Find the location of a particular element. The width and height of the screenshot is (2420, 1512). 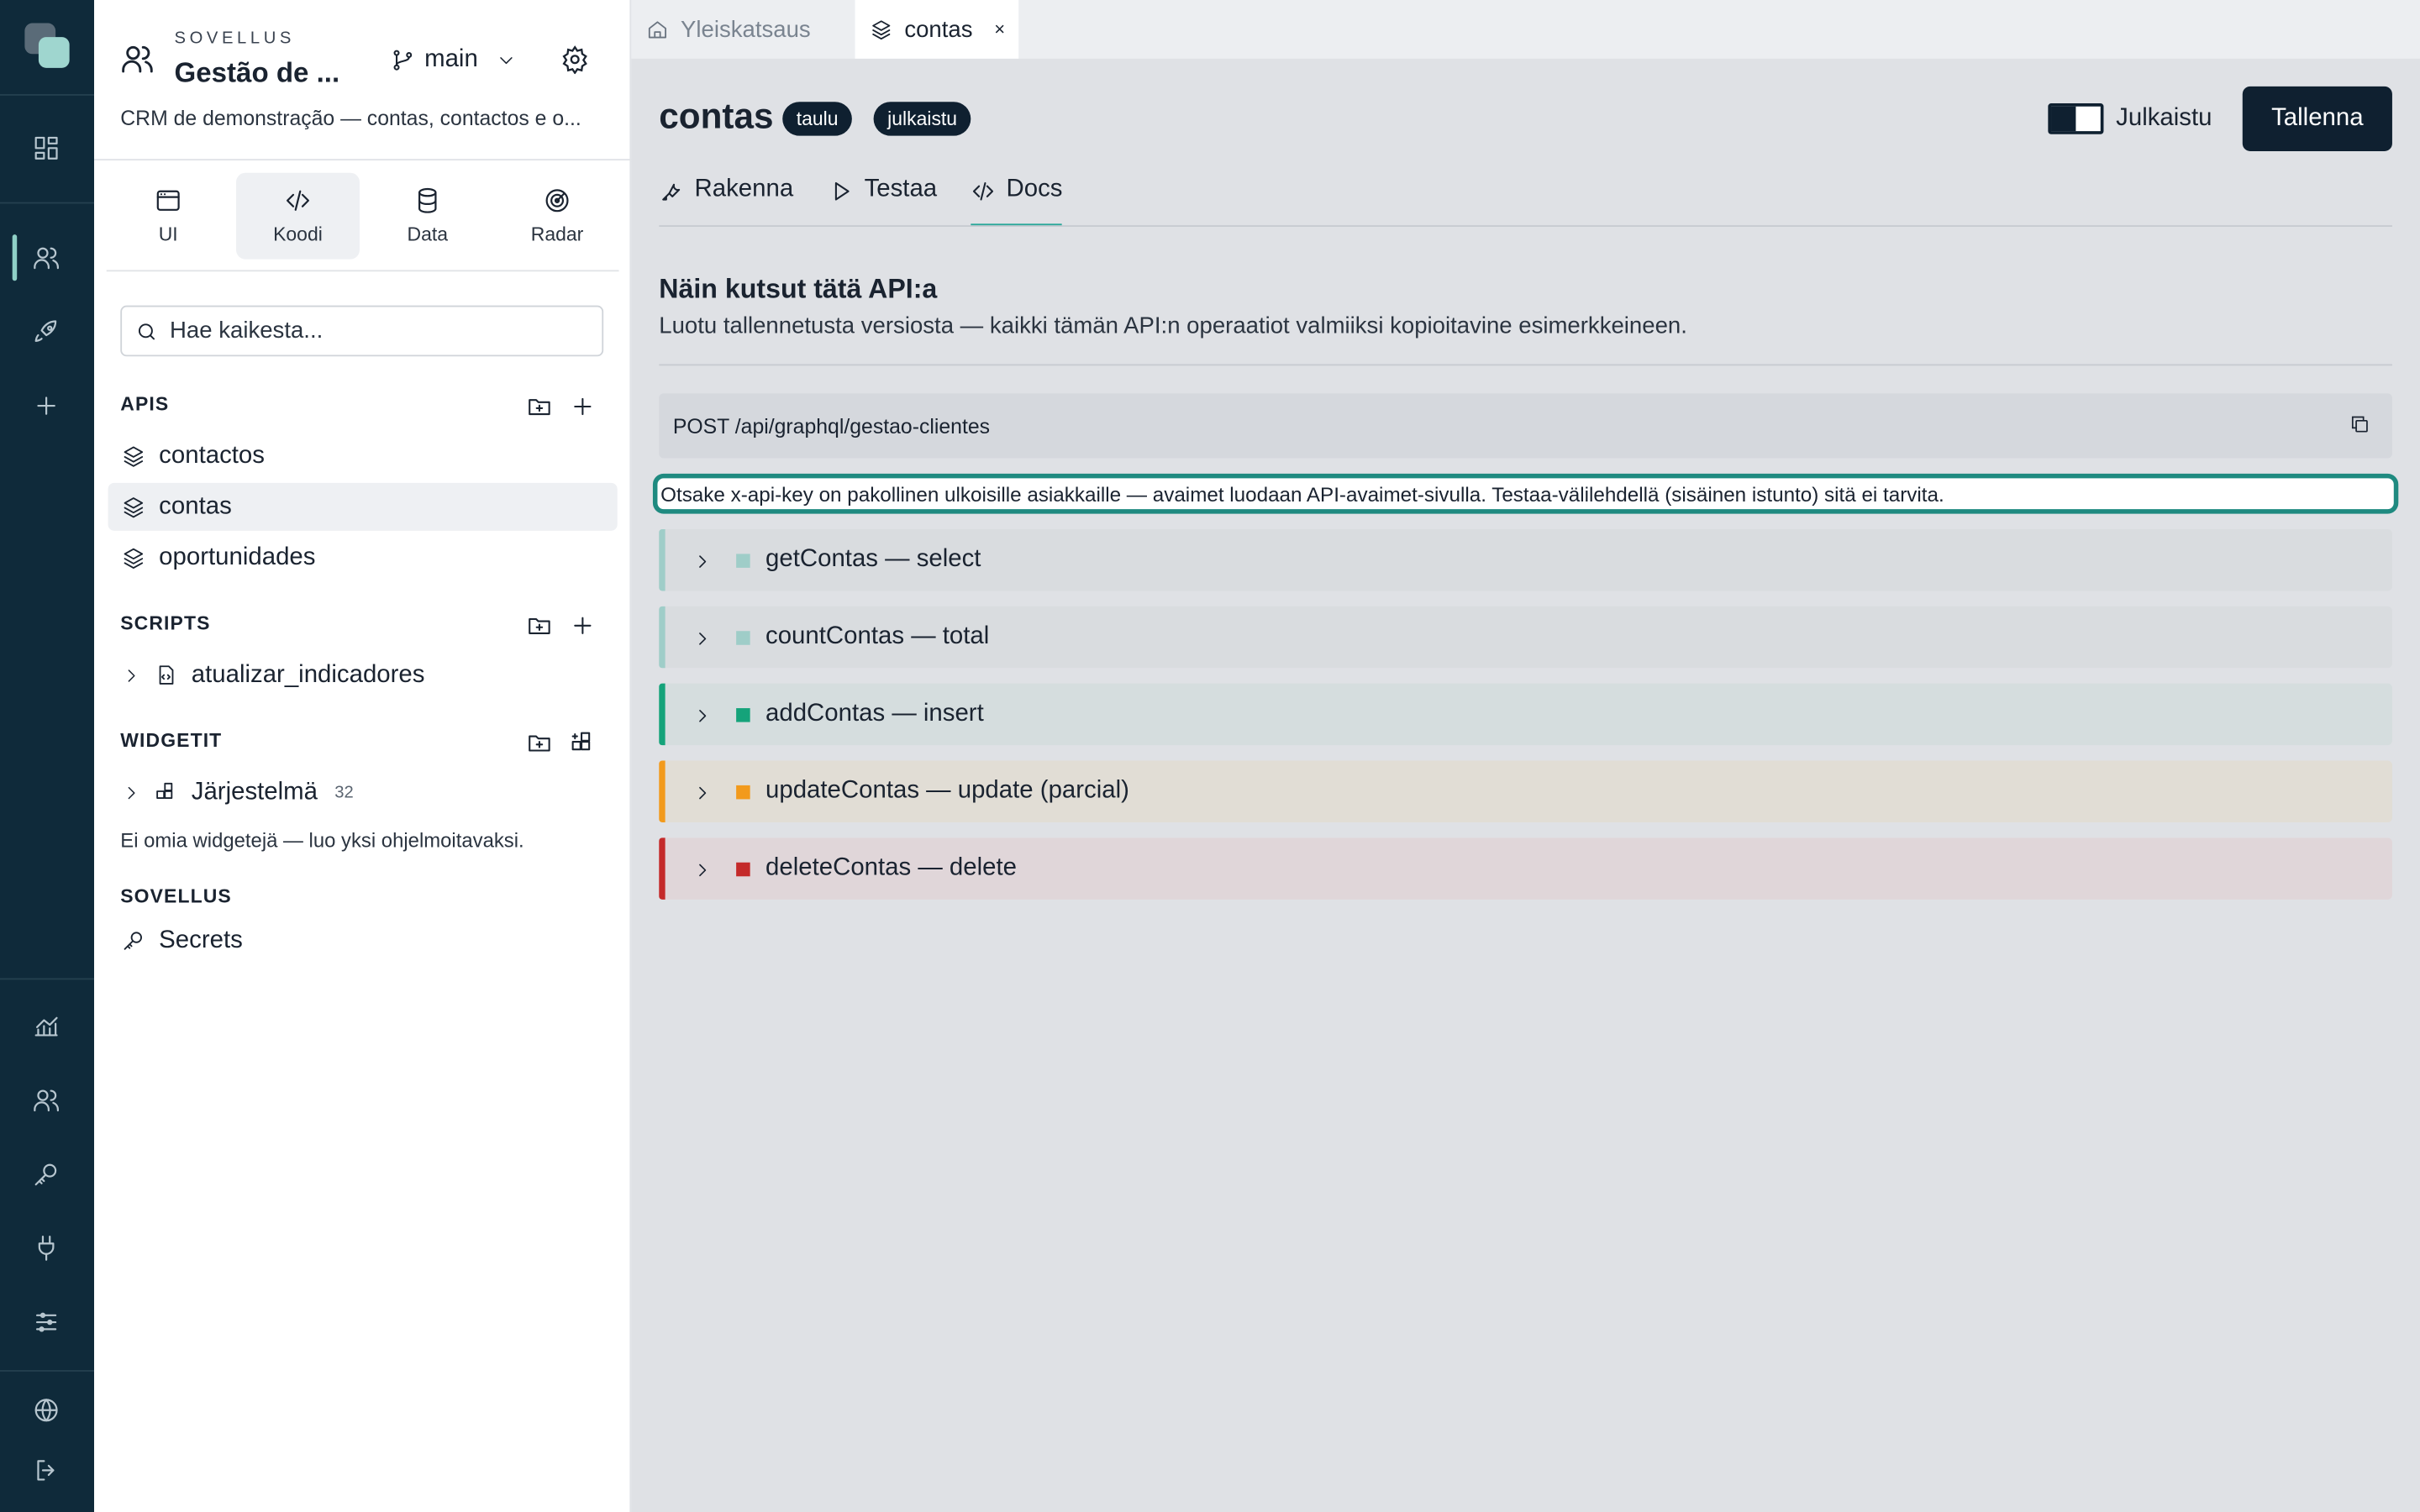

key-icon is located at coordinates (46, 1174).